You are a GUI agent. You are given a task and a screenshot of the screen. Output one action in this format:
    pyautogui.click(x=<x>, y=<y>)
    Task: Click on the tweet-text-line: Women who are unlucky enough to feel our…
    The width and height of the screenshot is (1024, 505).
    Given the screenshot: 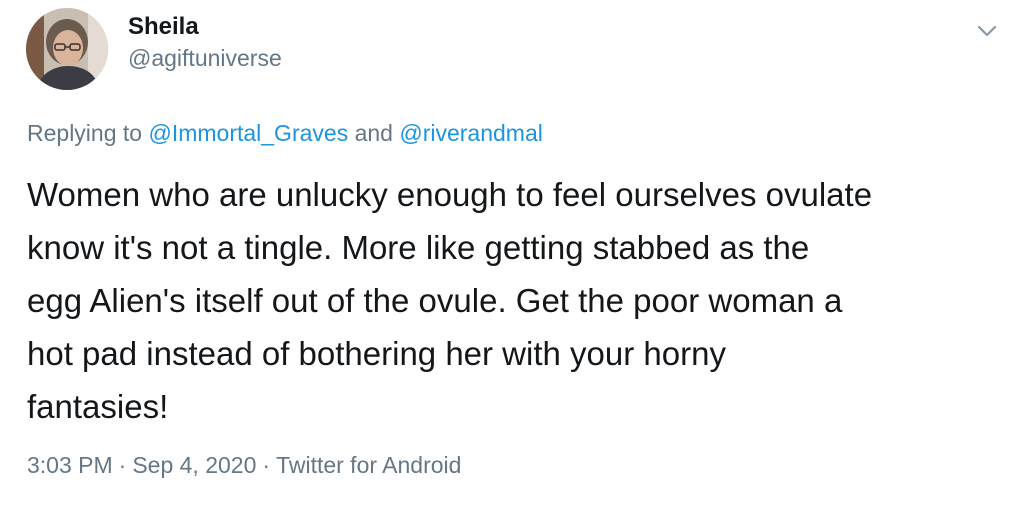 What is the action you would take?
    pyautogui.click(x=450, y=194)
    